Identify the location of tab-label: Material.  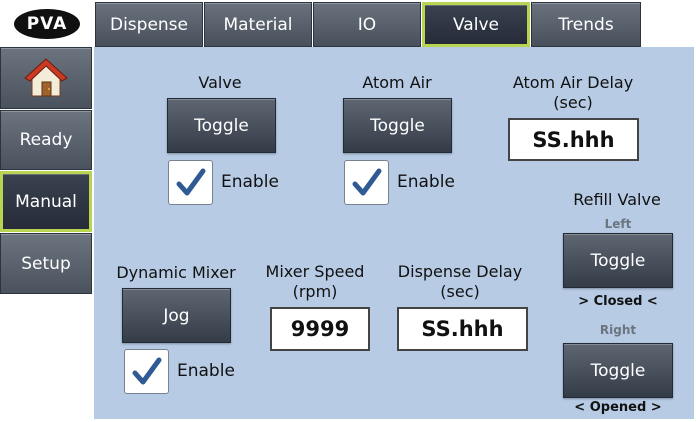
(258, 24).